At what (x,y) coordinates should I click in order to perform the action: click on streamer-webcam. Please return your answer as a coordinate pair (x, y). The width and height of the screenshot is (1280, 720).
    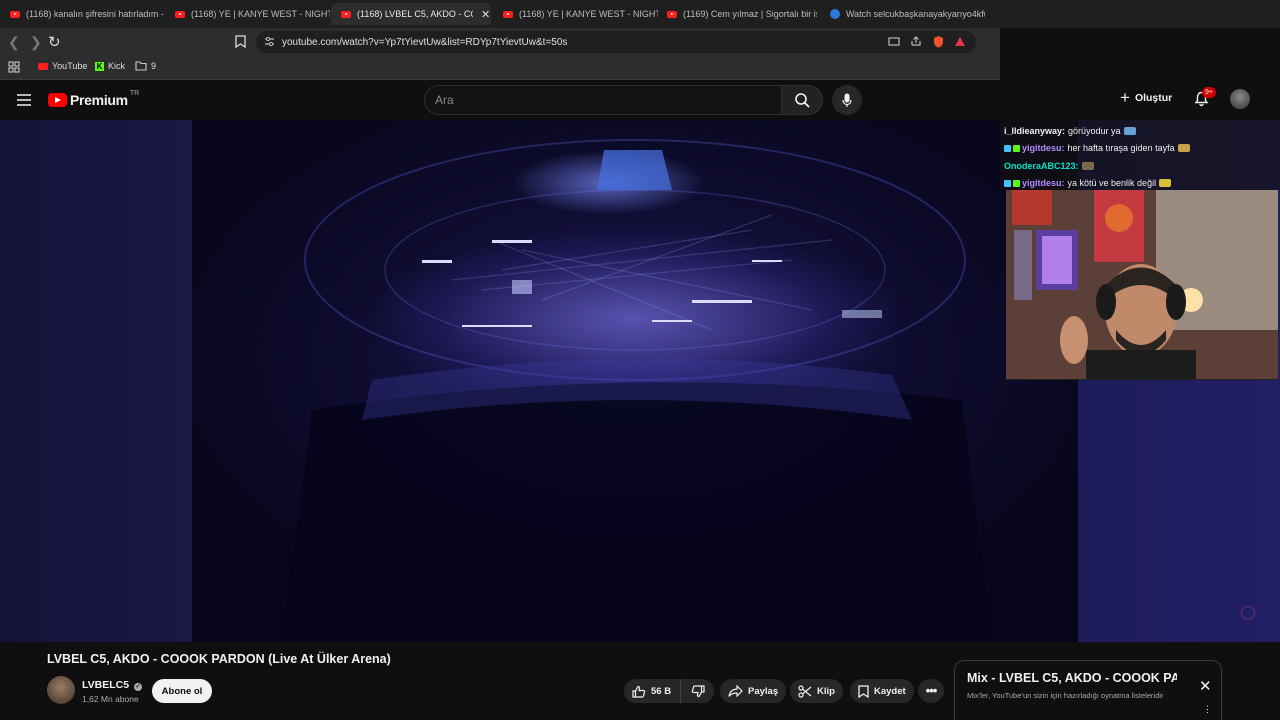
    Looking at the image, I should click on (1142, 285).